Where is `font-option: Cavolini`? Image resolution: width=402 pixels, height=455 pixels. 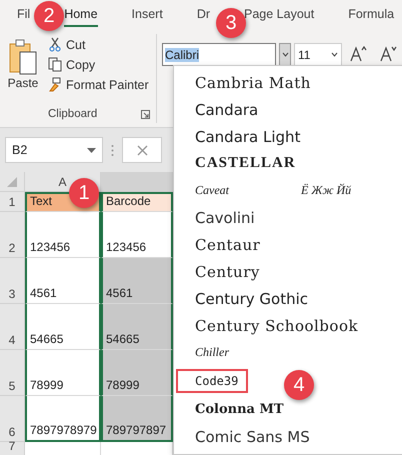
font-option: Cavolini is located at coordinates (220, 218).